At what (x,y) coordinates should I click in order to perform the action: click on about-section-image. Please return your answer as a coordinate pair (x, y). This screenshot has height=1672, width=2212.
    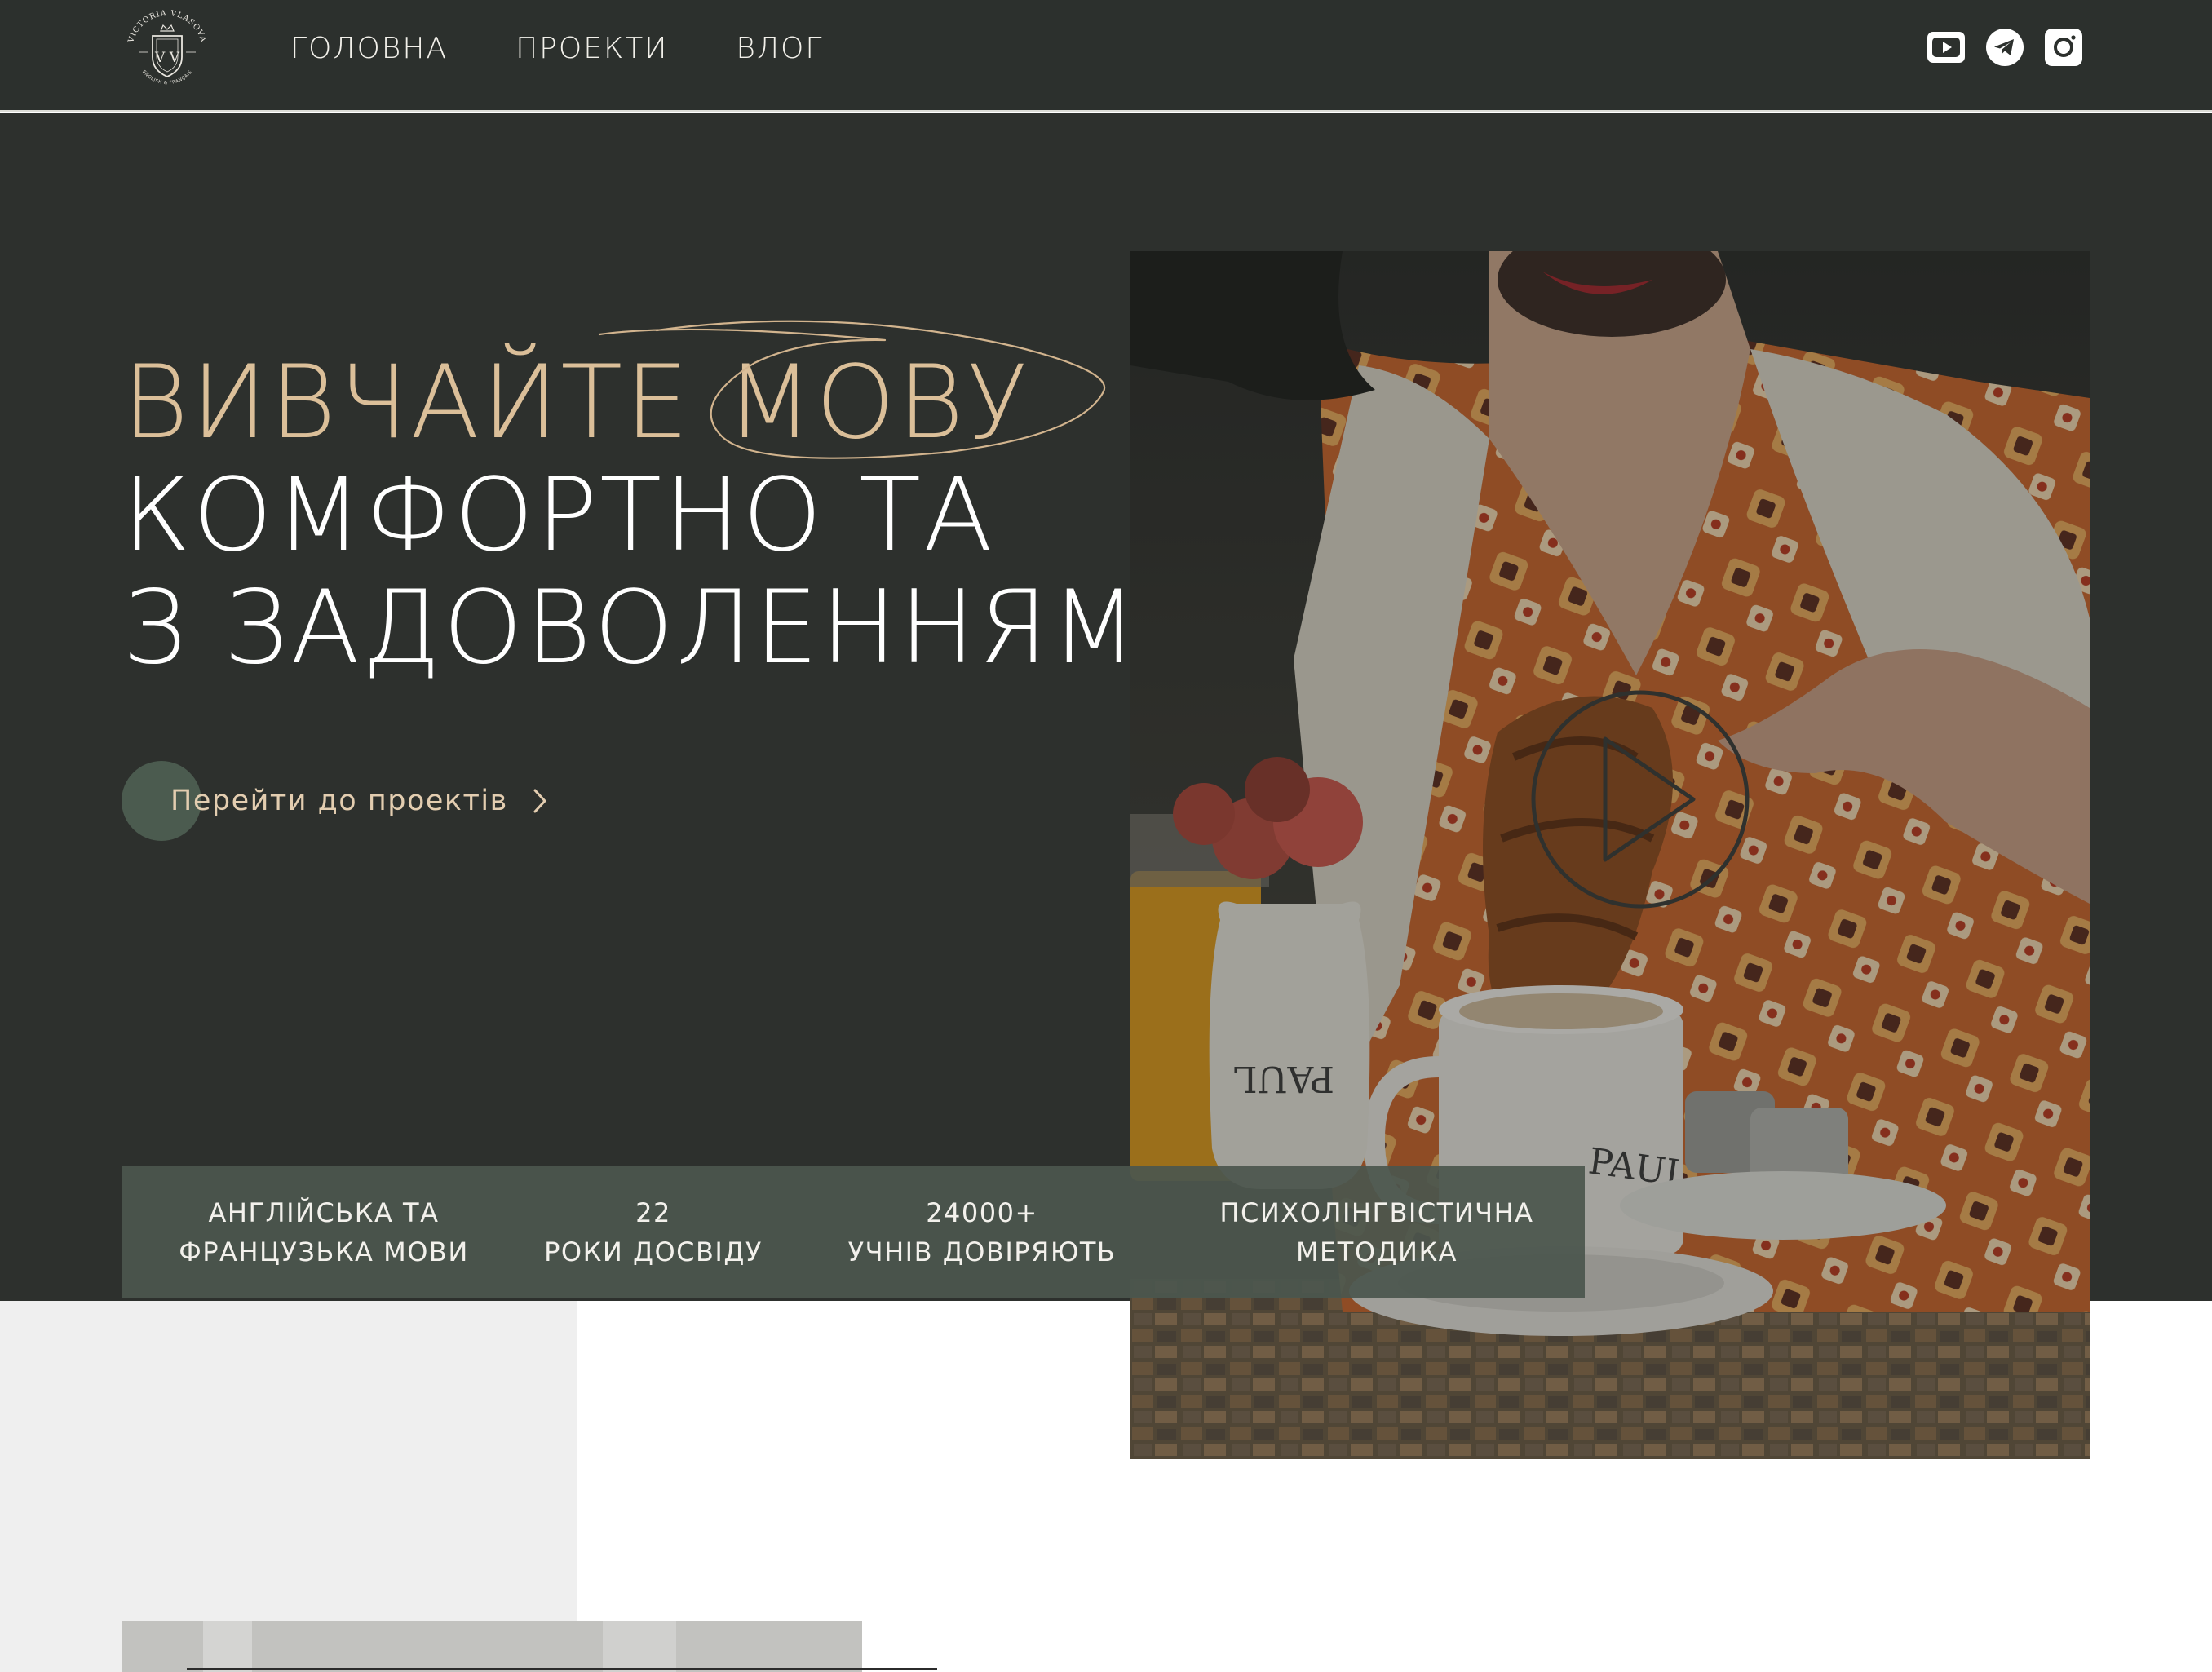
    Looking at the image, I should click on (492, 1646).